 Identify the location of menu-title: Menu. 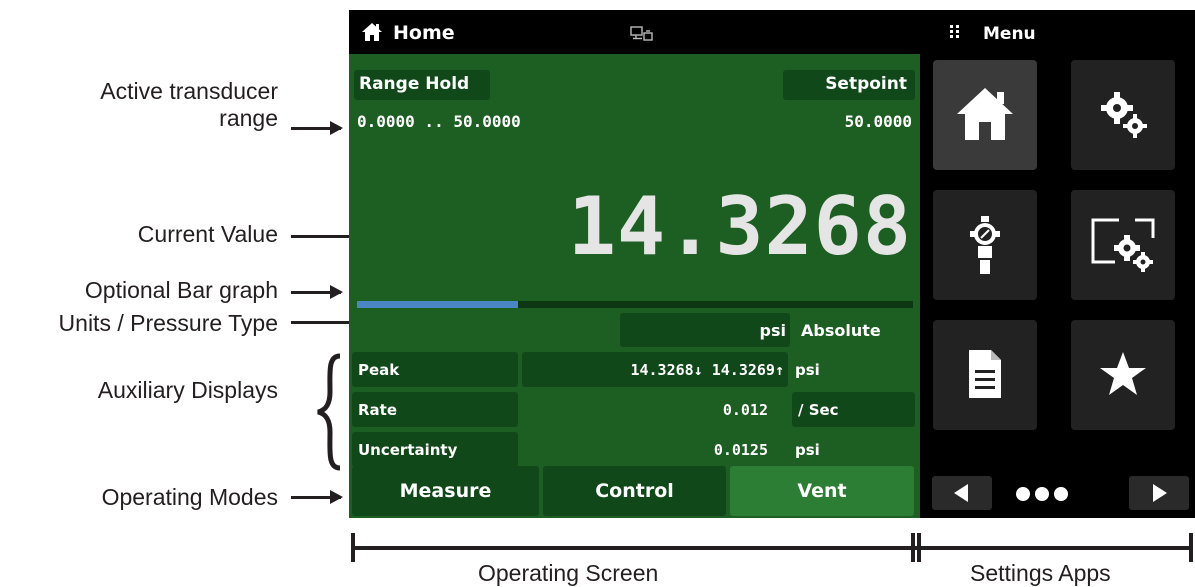
(1009, 34).